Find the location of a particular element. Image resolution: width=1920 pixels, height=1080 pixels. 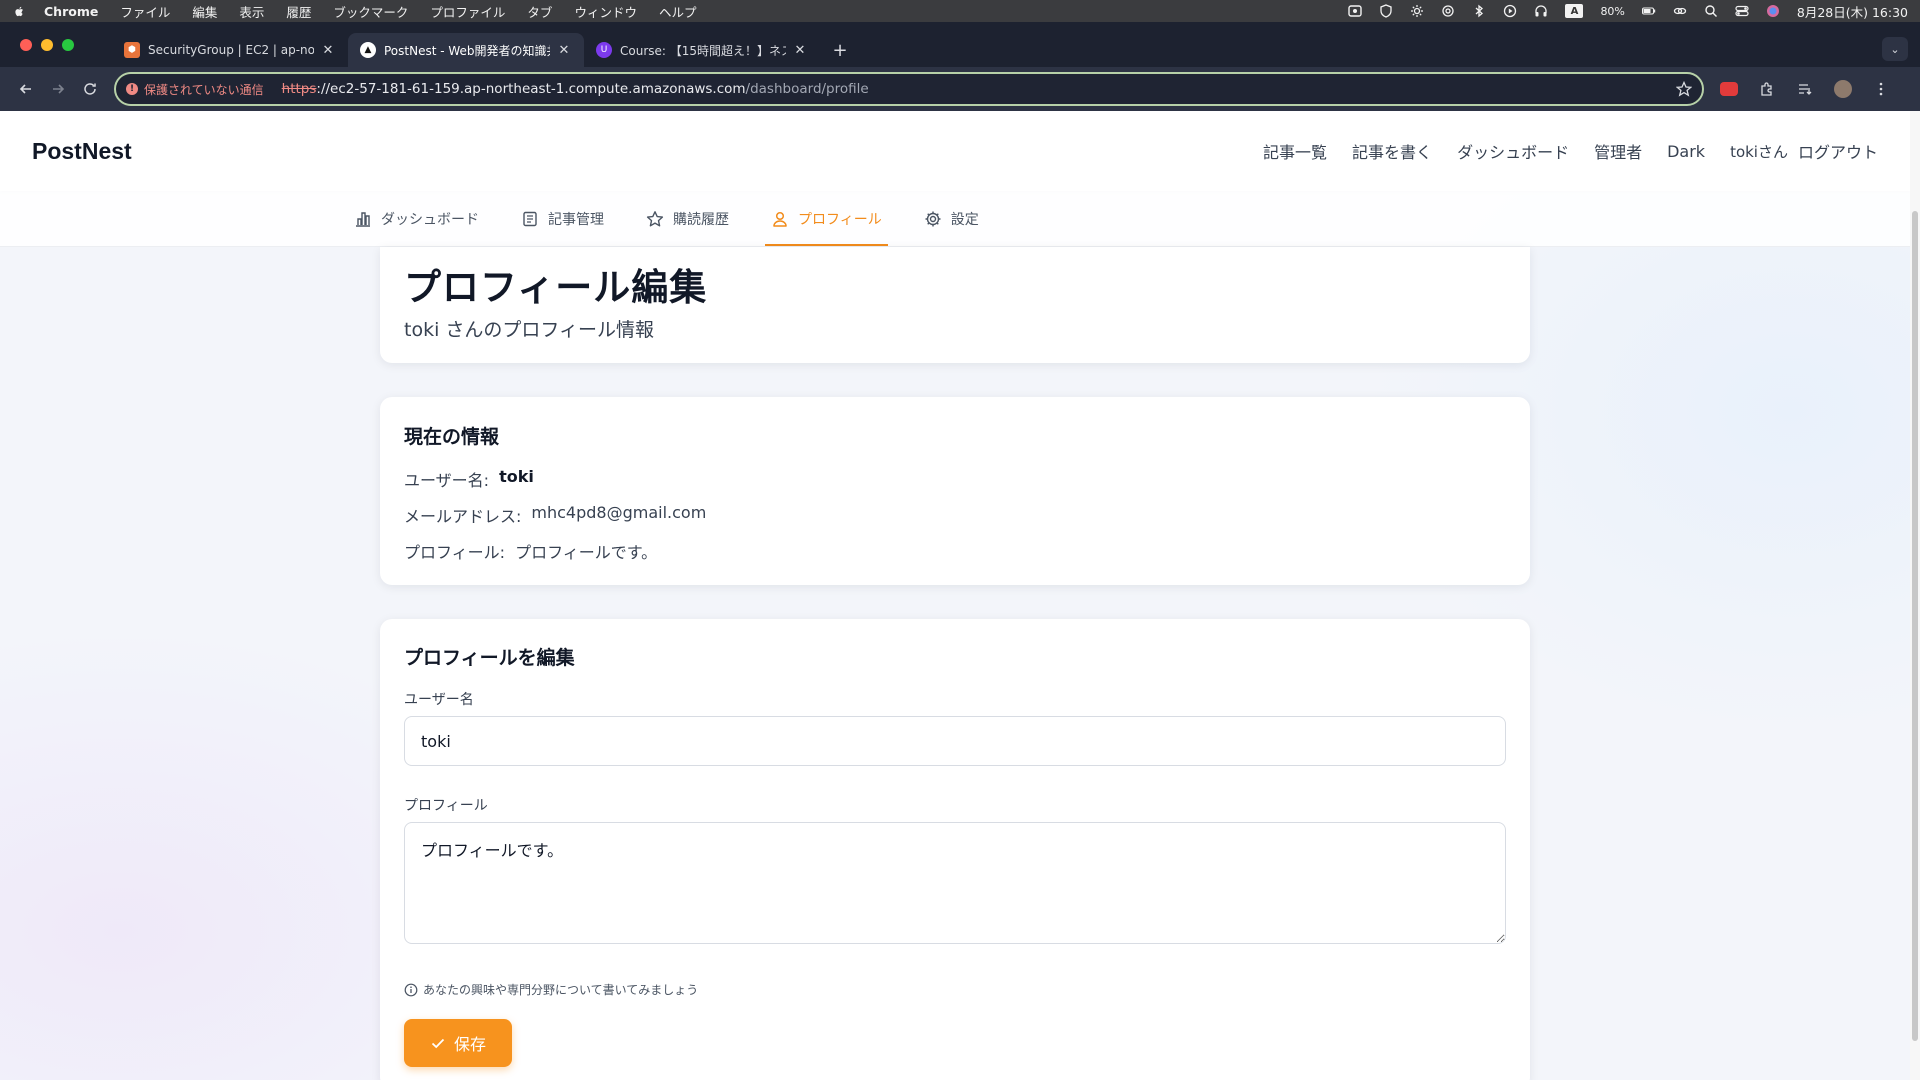

menu-view: 表示 is located at coordinates (251, 11).